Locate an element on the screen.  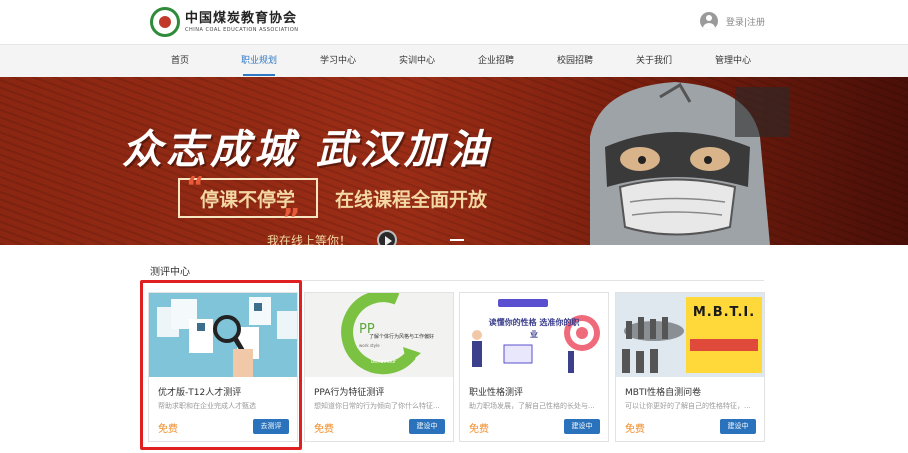
main-nav: 首页 职业规划 学习中心 实训中心 企业招聘 校园招聘 关于我们 管理中心 is located at coordinates (454, 60).